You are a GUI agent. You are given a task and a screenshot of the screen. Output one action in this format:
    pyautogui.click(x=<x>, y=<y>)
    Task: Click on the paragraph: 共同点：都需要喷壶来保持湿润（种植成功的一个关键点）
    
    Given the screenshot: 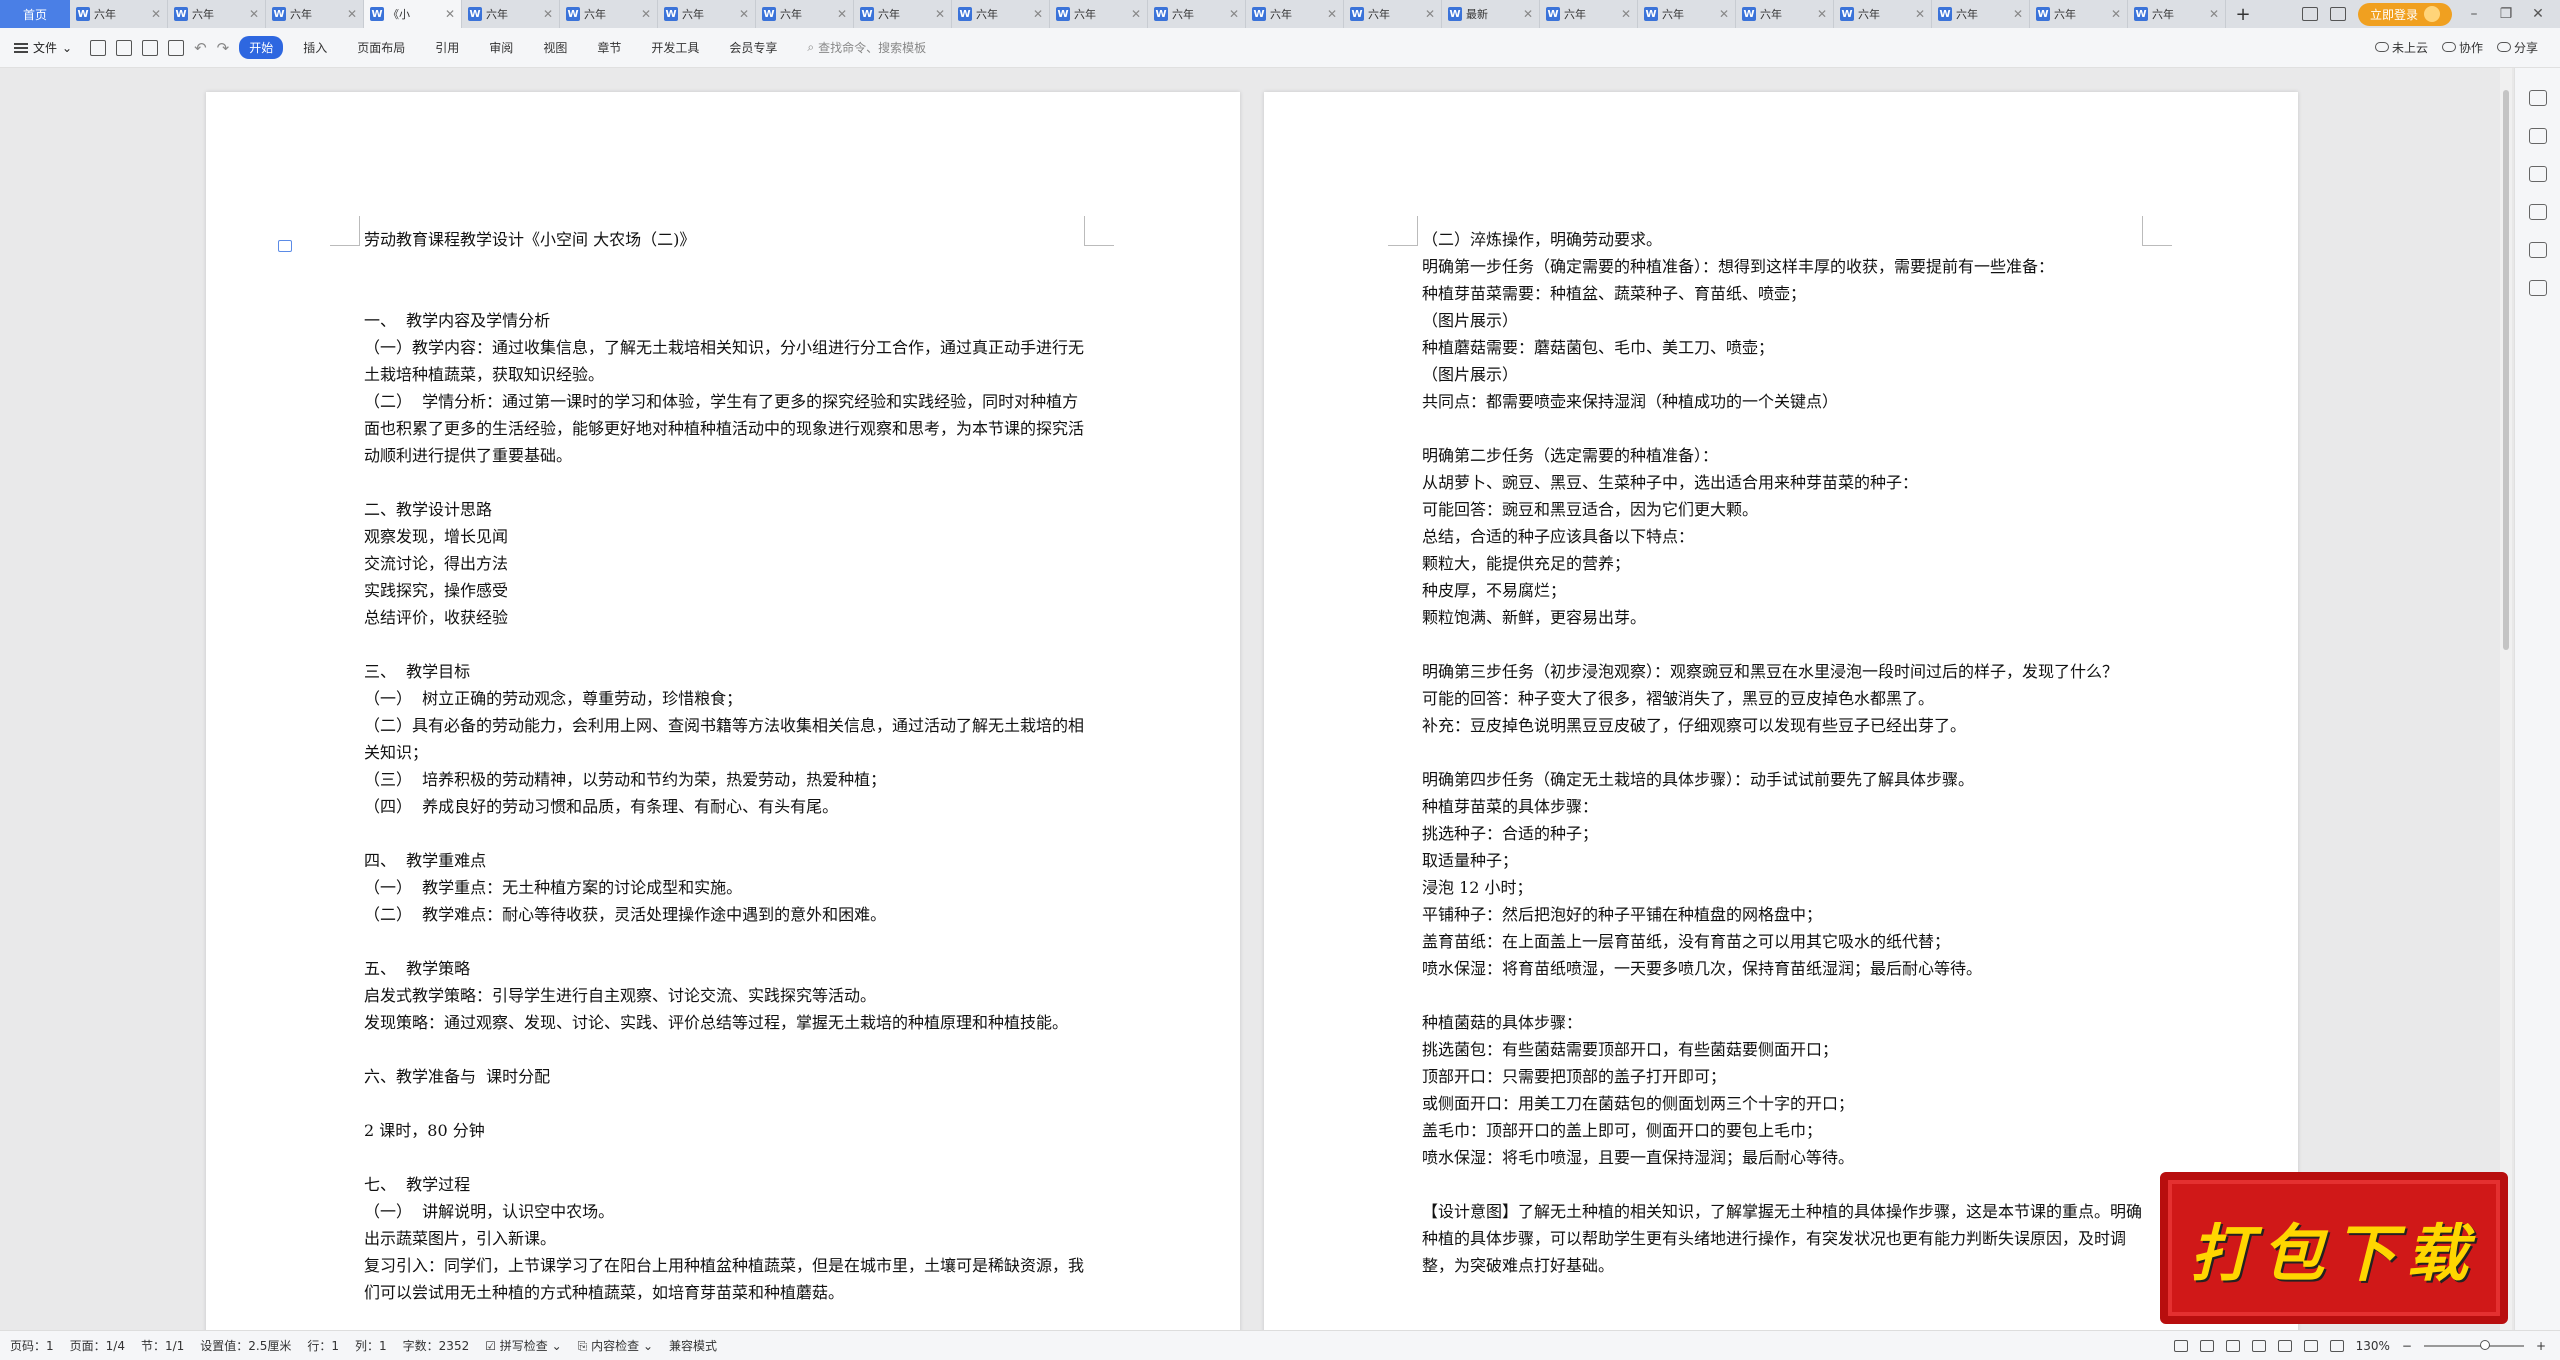 What is the action you would take?
    pyautogui.click(x=1782, y=401)
    